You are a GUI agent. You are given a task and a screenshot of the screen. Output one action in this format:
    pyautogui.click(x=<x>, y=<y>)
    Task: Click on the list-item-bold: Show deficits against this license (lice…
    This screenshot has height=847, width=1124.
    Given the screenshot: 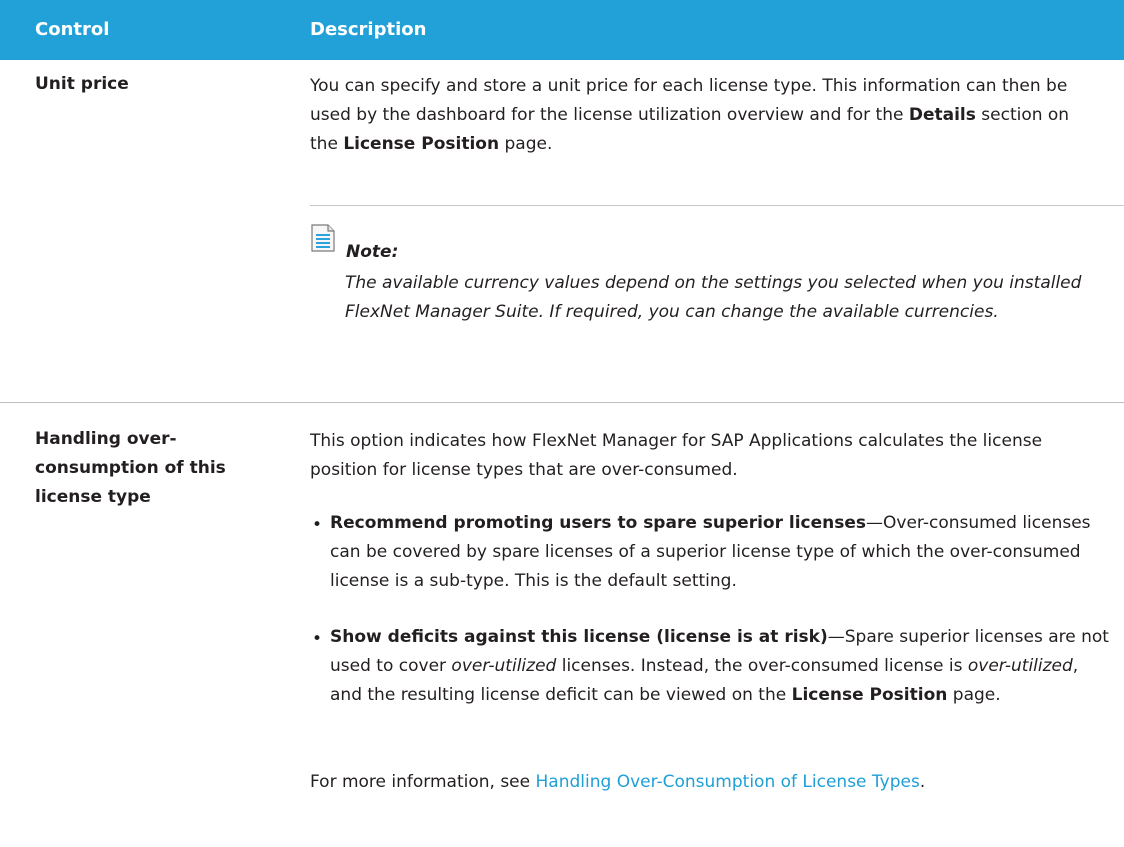 What is the action you would take?
    pyautogui.click(x=579, y=637)
    